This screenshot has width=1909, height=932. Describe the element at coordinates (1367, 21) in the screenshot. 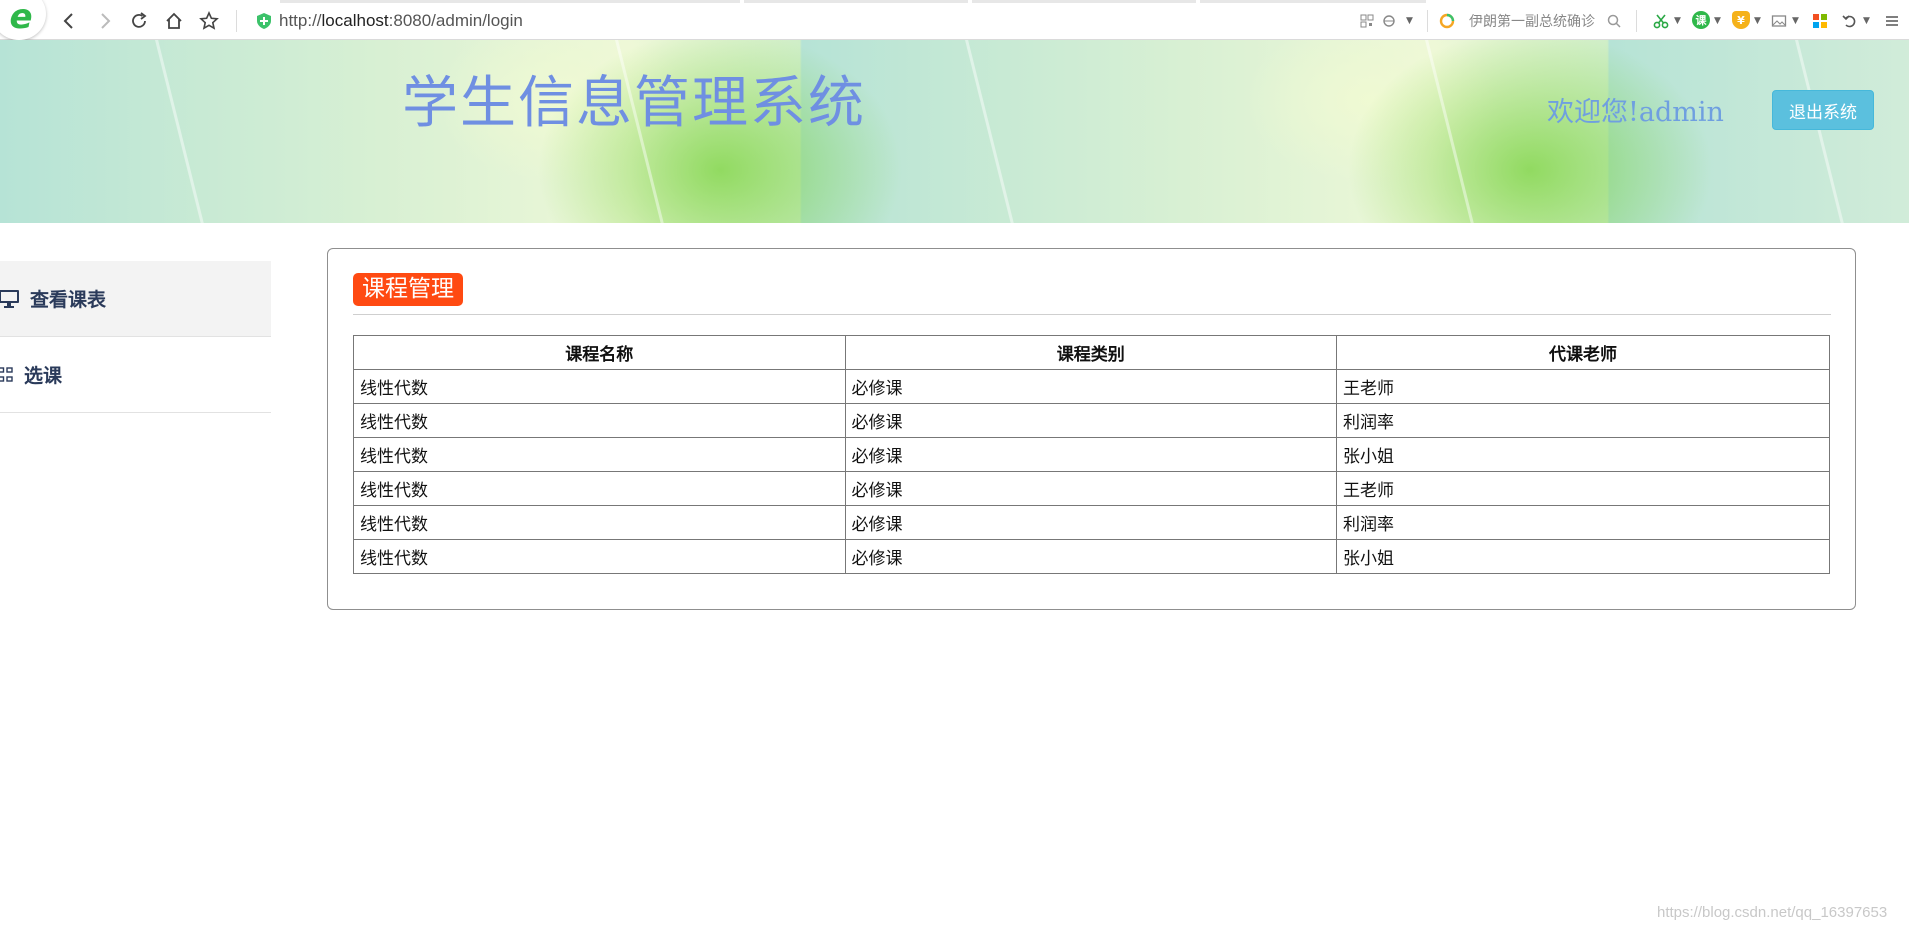

I see `qr-icon` at that location.